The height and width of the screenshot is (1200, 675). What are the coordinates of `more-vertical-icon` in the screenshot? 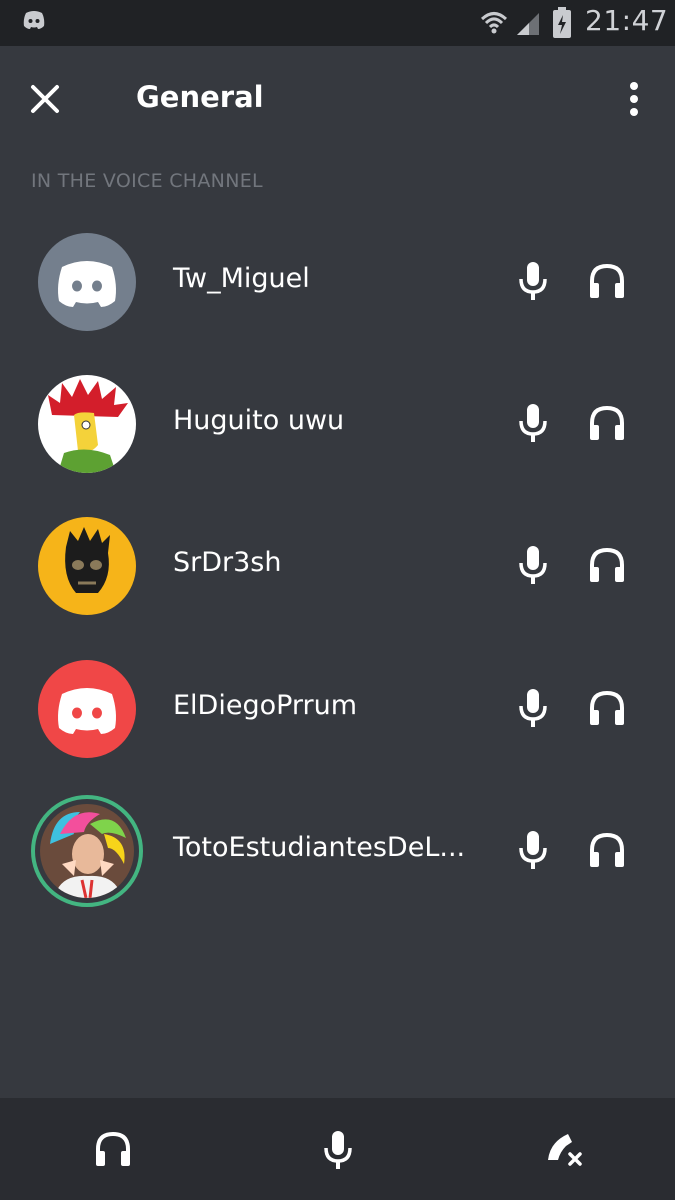 It's located at (634, 103).